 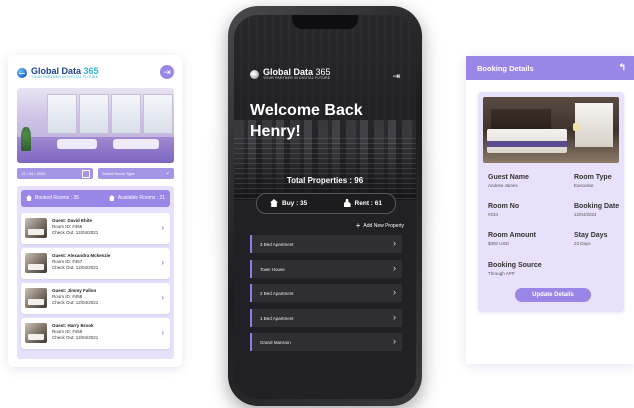 What do you see at coordinates (55, 173) in the screenshot?
I see `date-picker: 12 / 04 / 2022` at bounding box center [55, 173].